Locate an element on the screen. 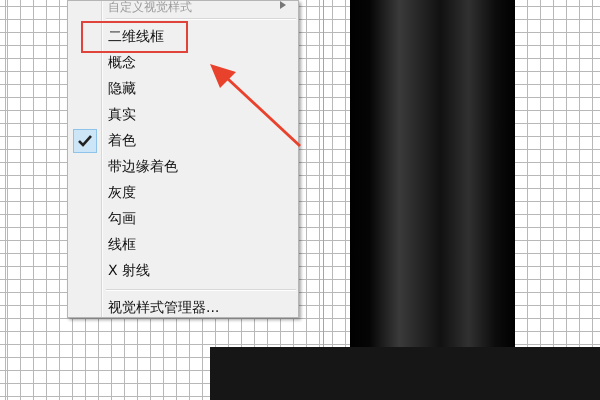  menu-item: 着色 is located at coordinates (183, 141).